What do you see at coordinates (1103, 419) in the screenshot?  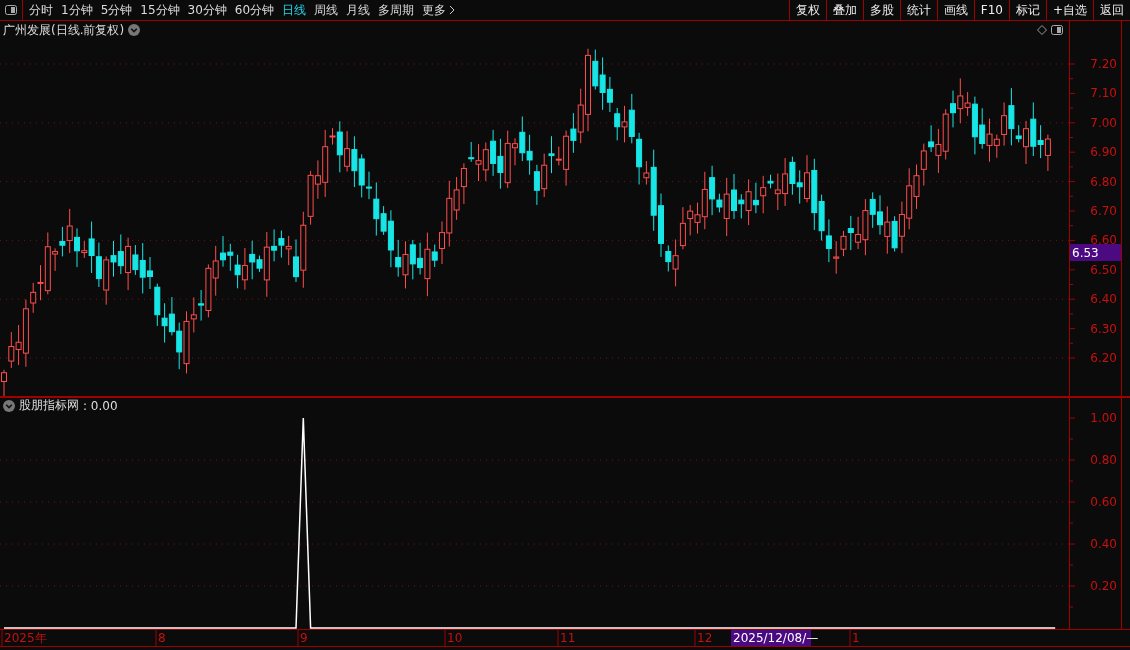 I see `indicator-axis-label: 1.00` at bounding box center [1103, 419].